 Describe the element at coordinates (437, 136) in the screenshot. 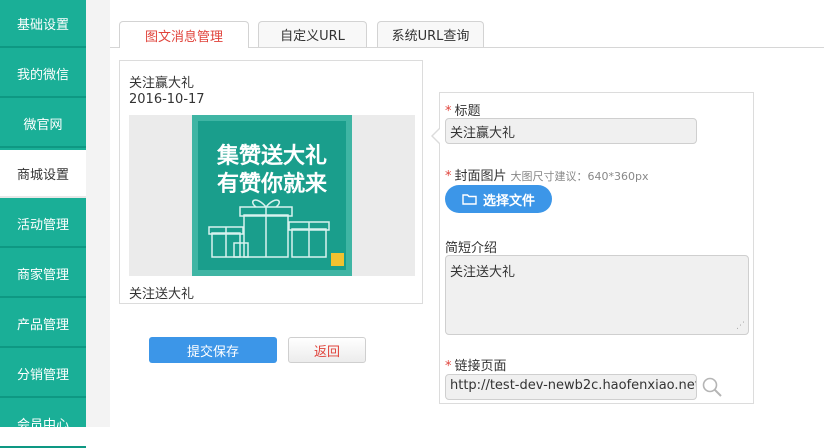

I see `pointer-arrow-inner` at that location.